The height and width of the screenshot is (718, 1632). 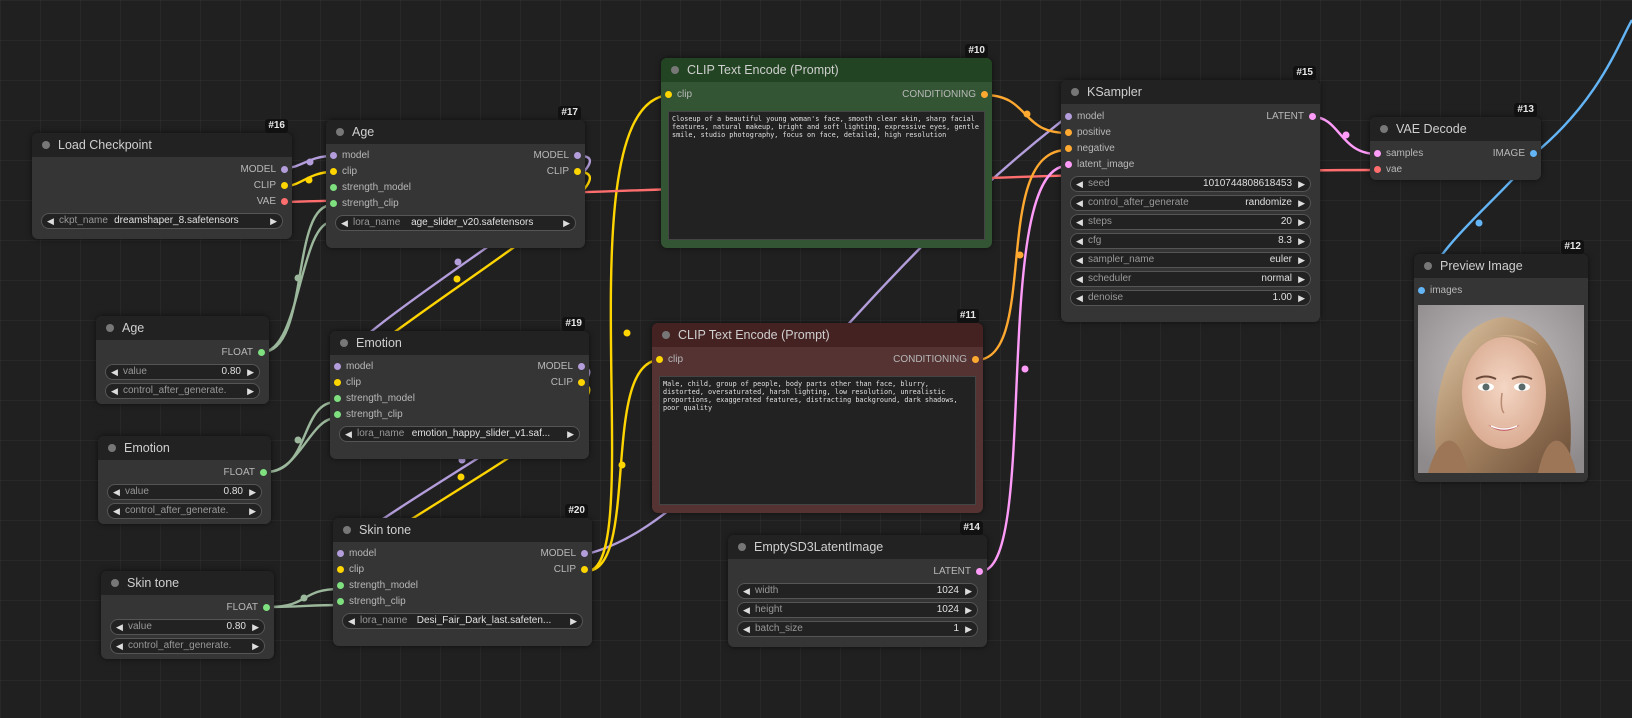 I want to click on ckpt-name-widget: ◀ ckpt_name dreamshaper_8.safetensors ▶, so click(x=162, y=221).